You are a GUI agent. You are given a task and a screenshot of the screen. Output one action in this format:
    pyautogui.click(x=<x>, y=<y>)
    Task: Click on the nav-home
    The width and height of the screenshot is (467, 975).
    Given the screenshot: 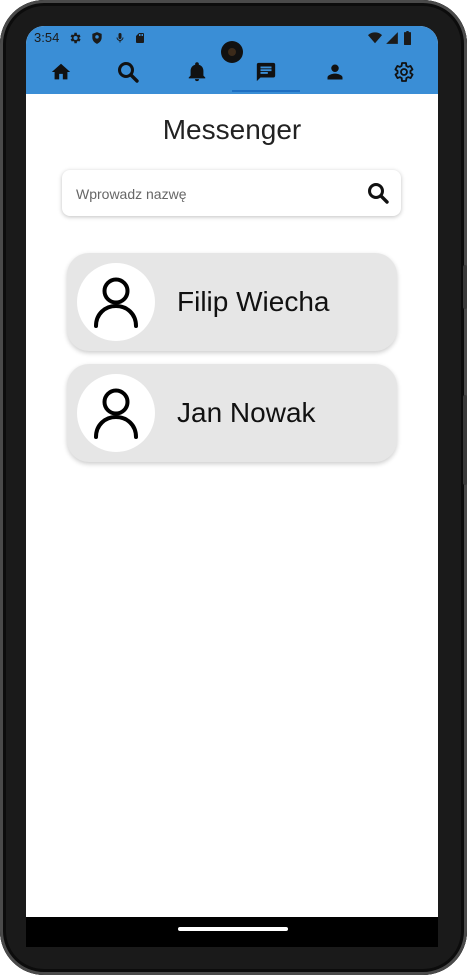 What is the action you would take?
    pyautogui.click(x=61, y=72)
    